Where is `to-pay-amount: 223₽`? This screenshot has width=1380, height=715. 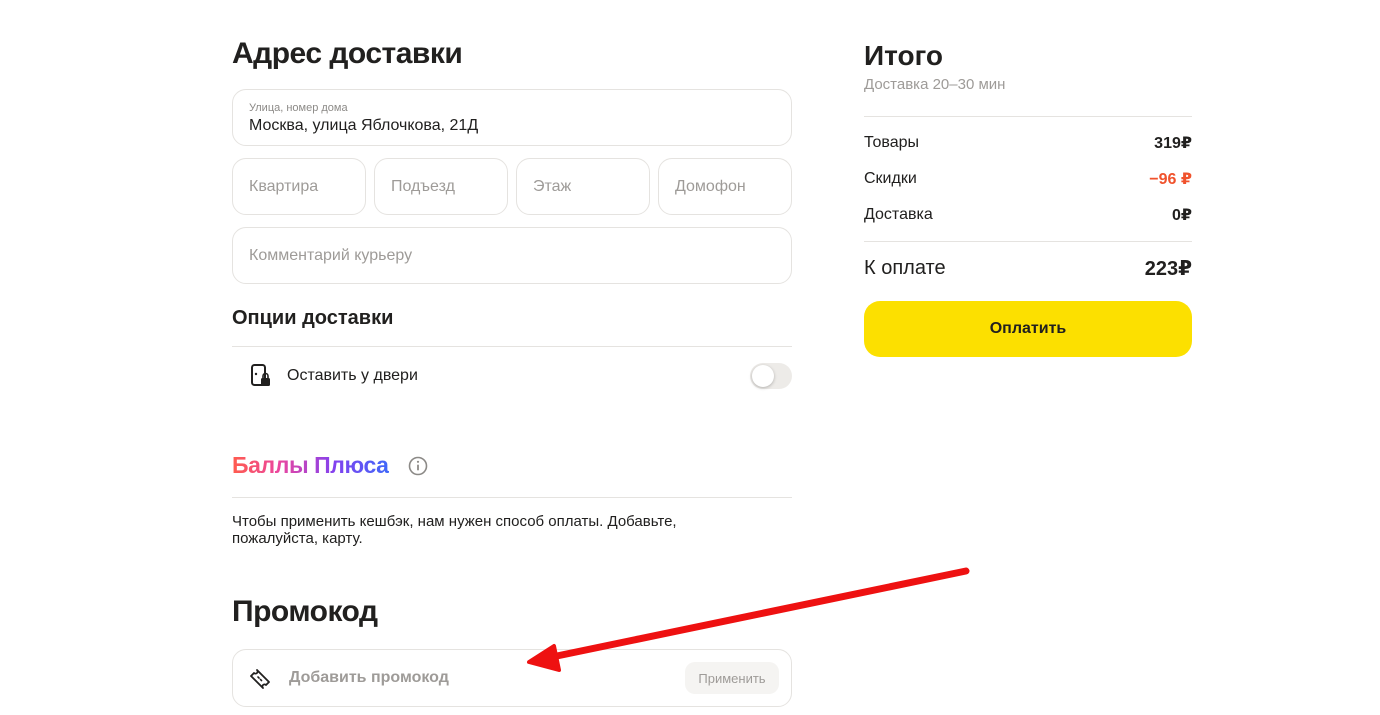
to-pay-amount: 223₽ is located at coordinates (1168, 268).